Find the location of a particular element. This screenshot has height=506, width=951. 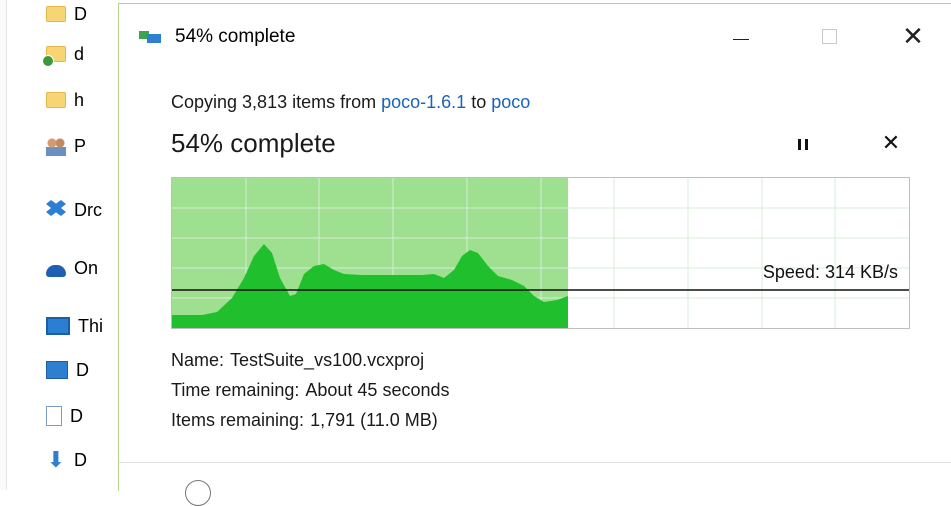

nav-item-onedrive: On is located at coordinates (72, 268).